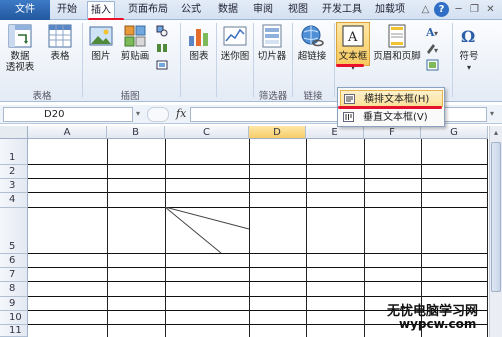  I want to click on select-all-corner, so click(14, 132).